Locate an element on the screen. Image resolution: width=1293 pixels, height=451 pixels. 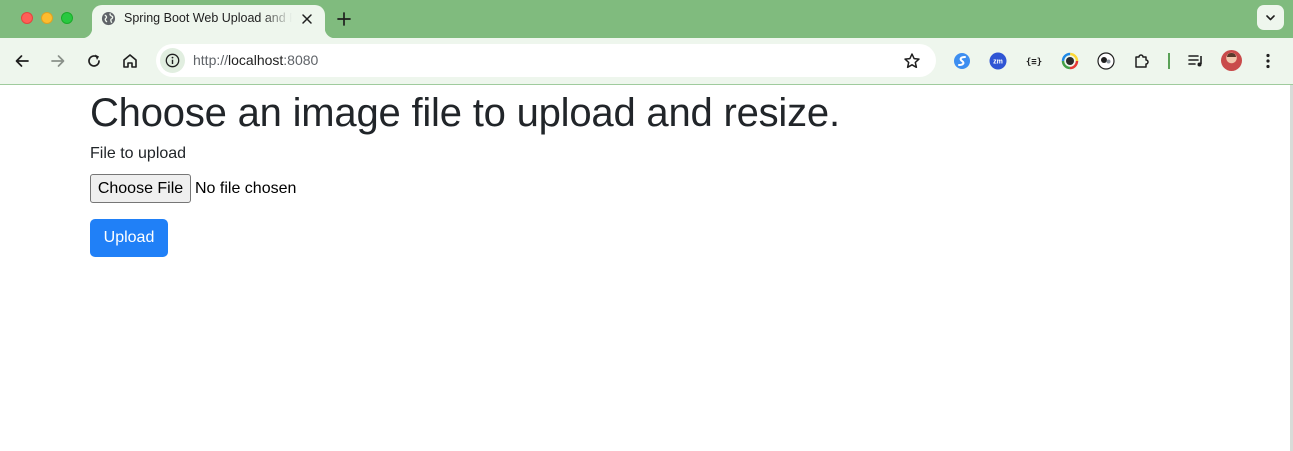
media-controls-icon is located at coordinates (1196, 61).